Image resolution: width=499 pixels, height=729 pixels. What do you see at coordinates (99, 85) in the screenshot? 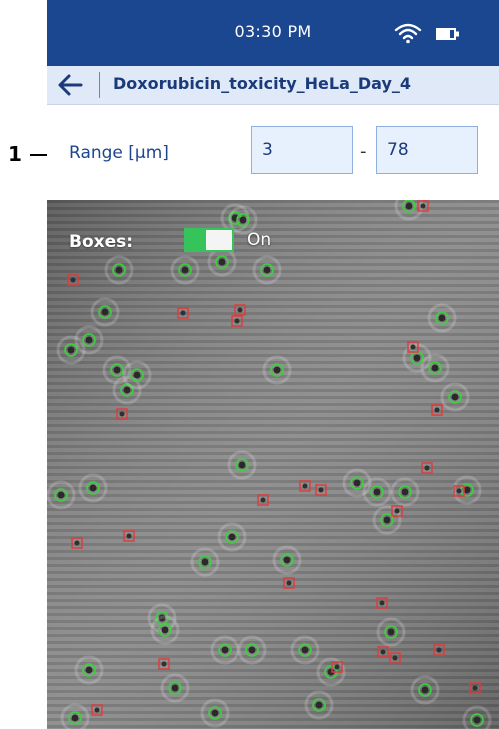
I see `title-divider` at bounding box center [99, 85].